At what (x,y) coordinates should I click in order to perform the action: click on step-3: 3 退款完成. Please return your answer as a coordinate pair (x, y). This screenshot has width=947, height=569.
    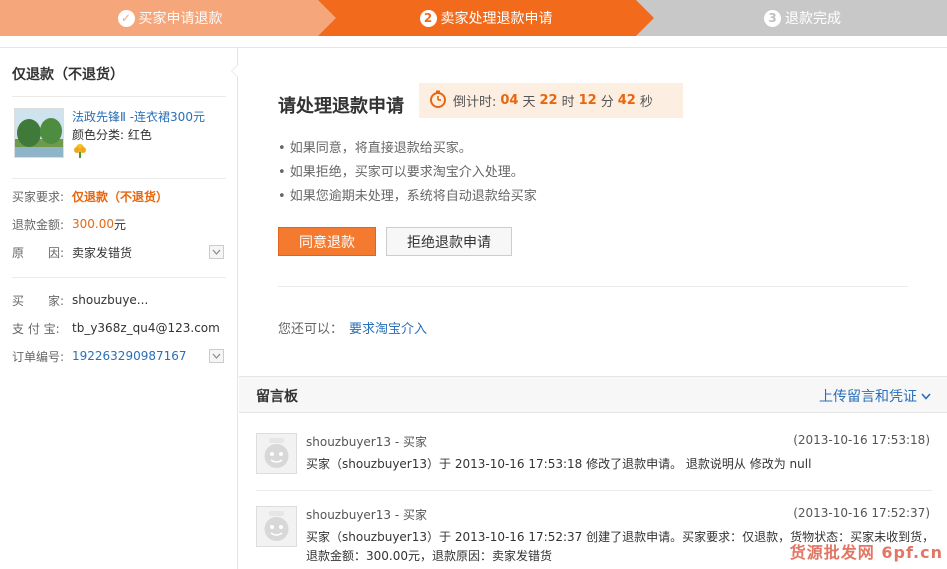
    Looking at the image, I should click on (790, 18).